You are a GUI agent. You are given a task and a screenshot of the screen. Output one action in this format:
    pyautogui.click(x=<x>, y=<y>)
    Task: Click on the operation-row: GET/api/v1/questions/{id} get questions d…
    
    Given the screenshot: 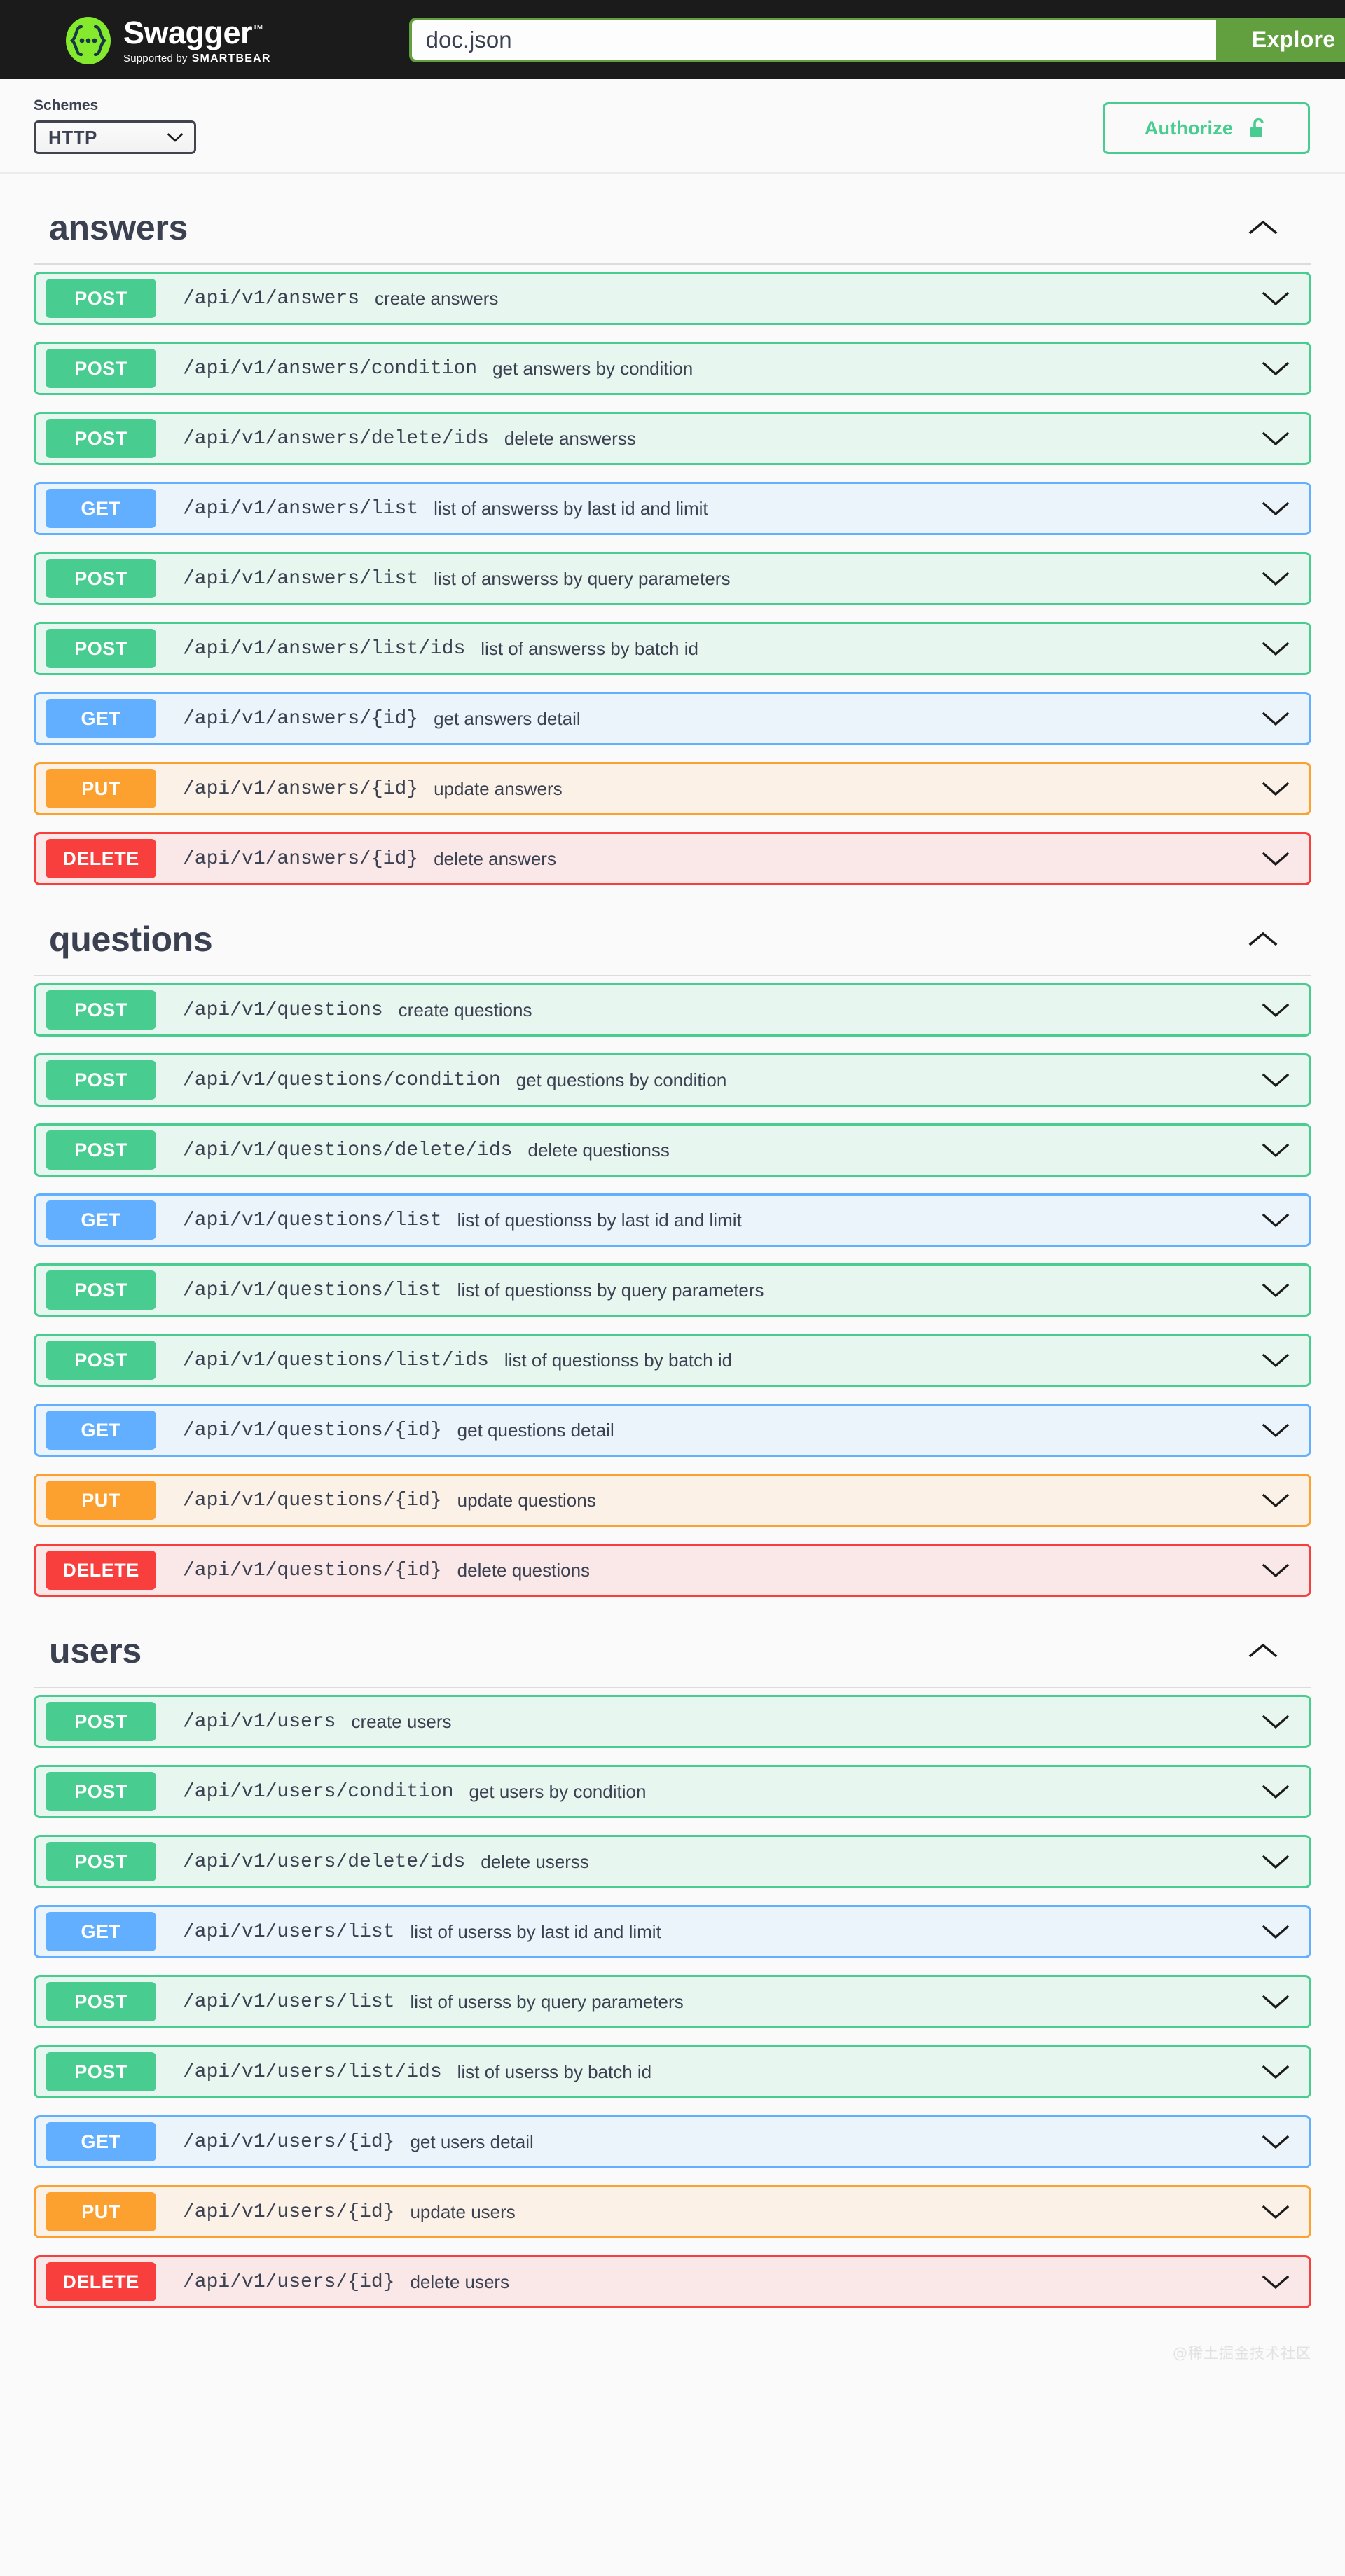 What is the action you would take?
    pyautogui.click(x=672, y=1430)
    